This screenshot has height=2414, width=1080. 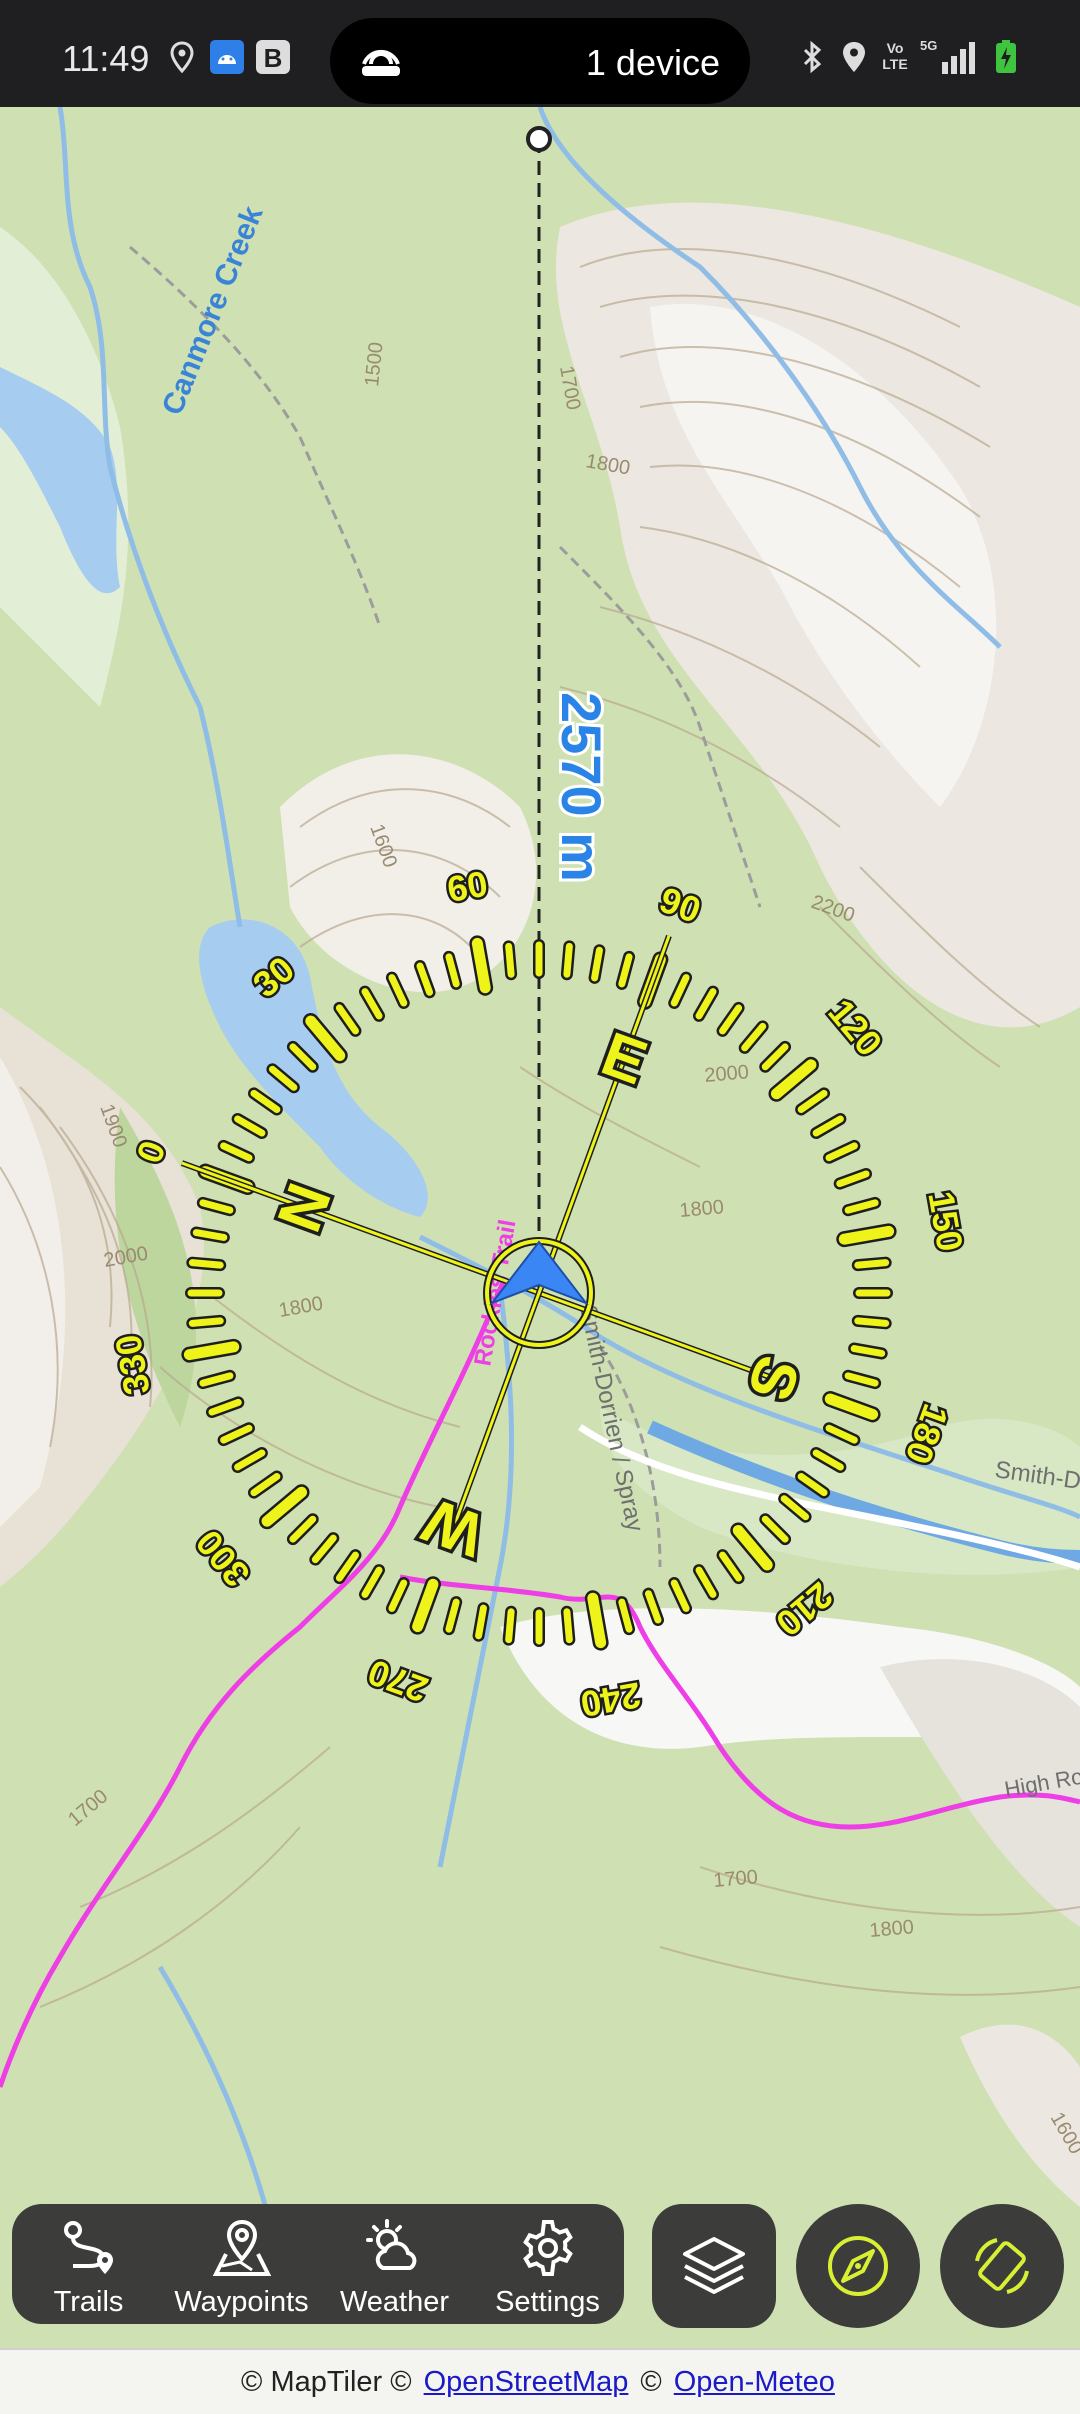 What do you see at coordinates (182, 57) in the screenshot?
I see `location-icon` at bounding box center [182, 57].